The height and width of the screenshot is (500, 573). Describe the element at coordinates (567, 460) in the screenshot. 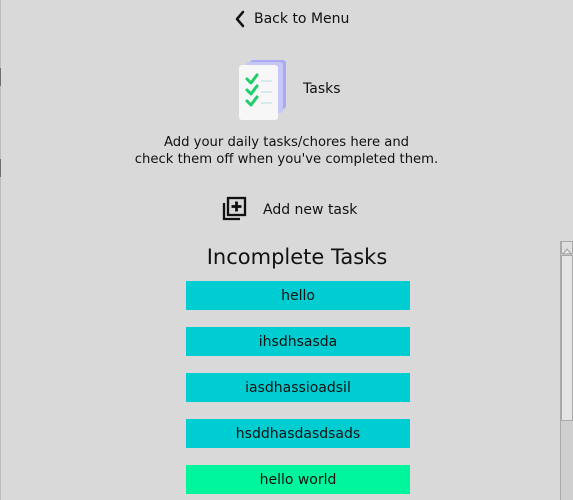

I see `scroll-track` at that location.